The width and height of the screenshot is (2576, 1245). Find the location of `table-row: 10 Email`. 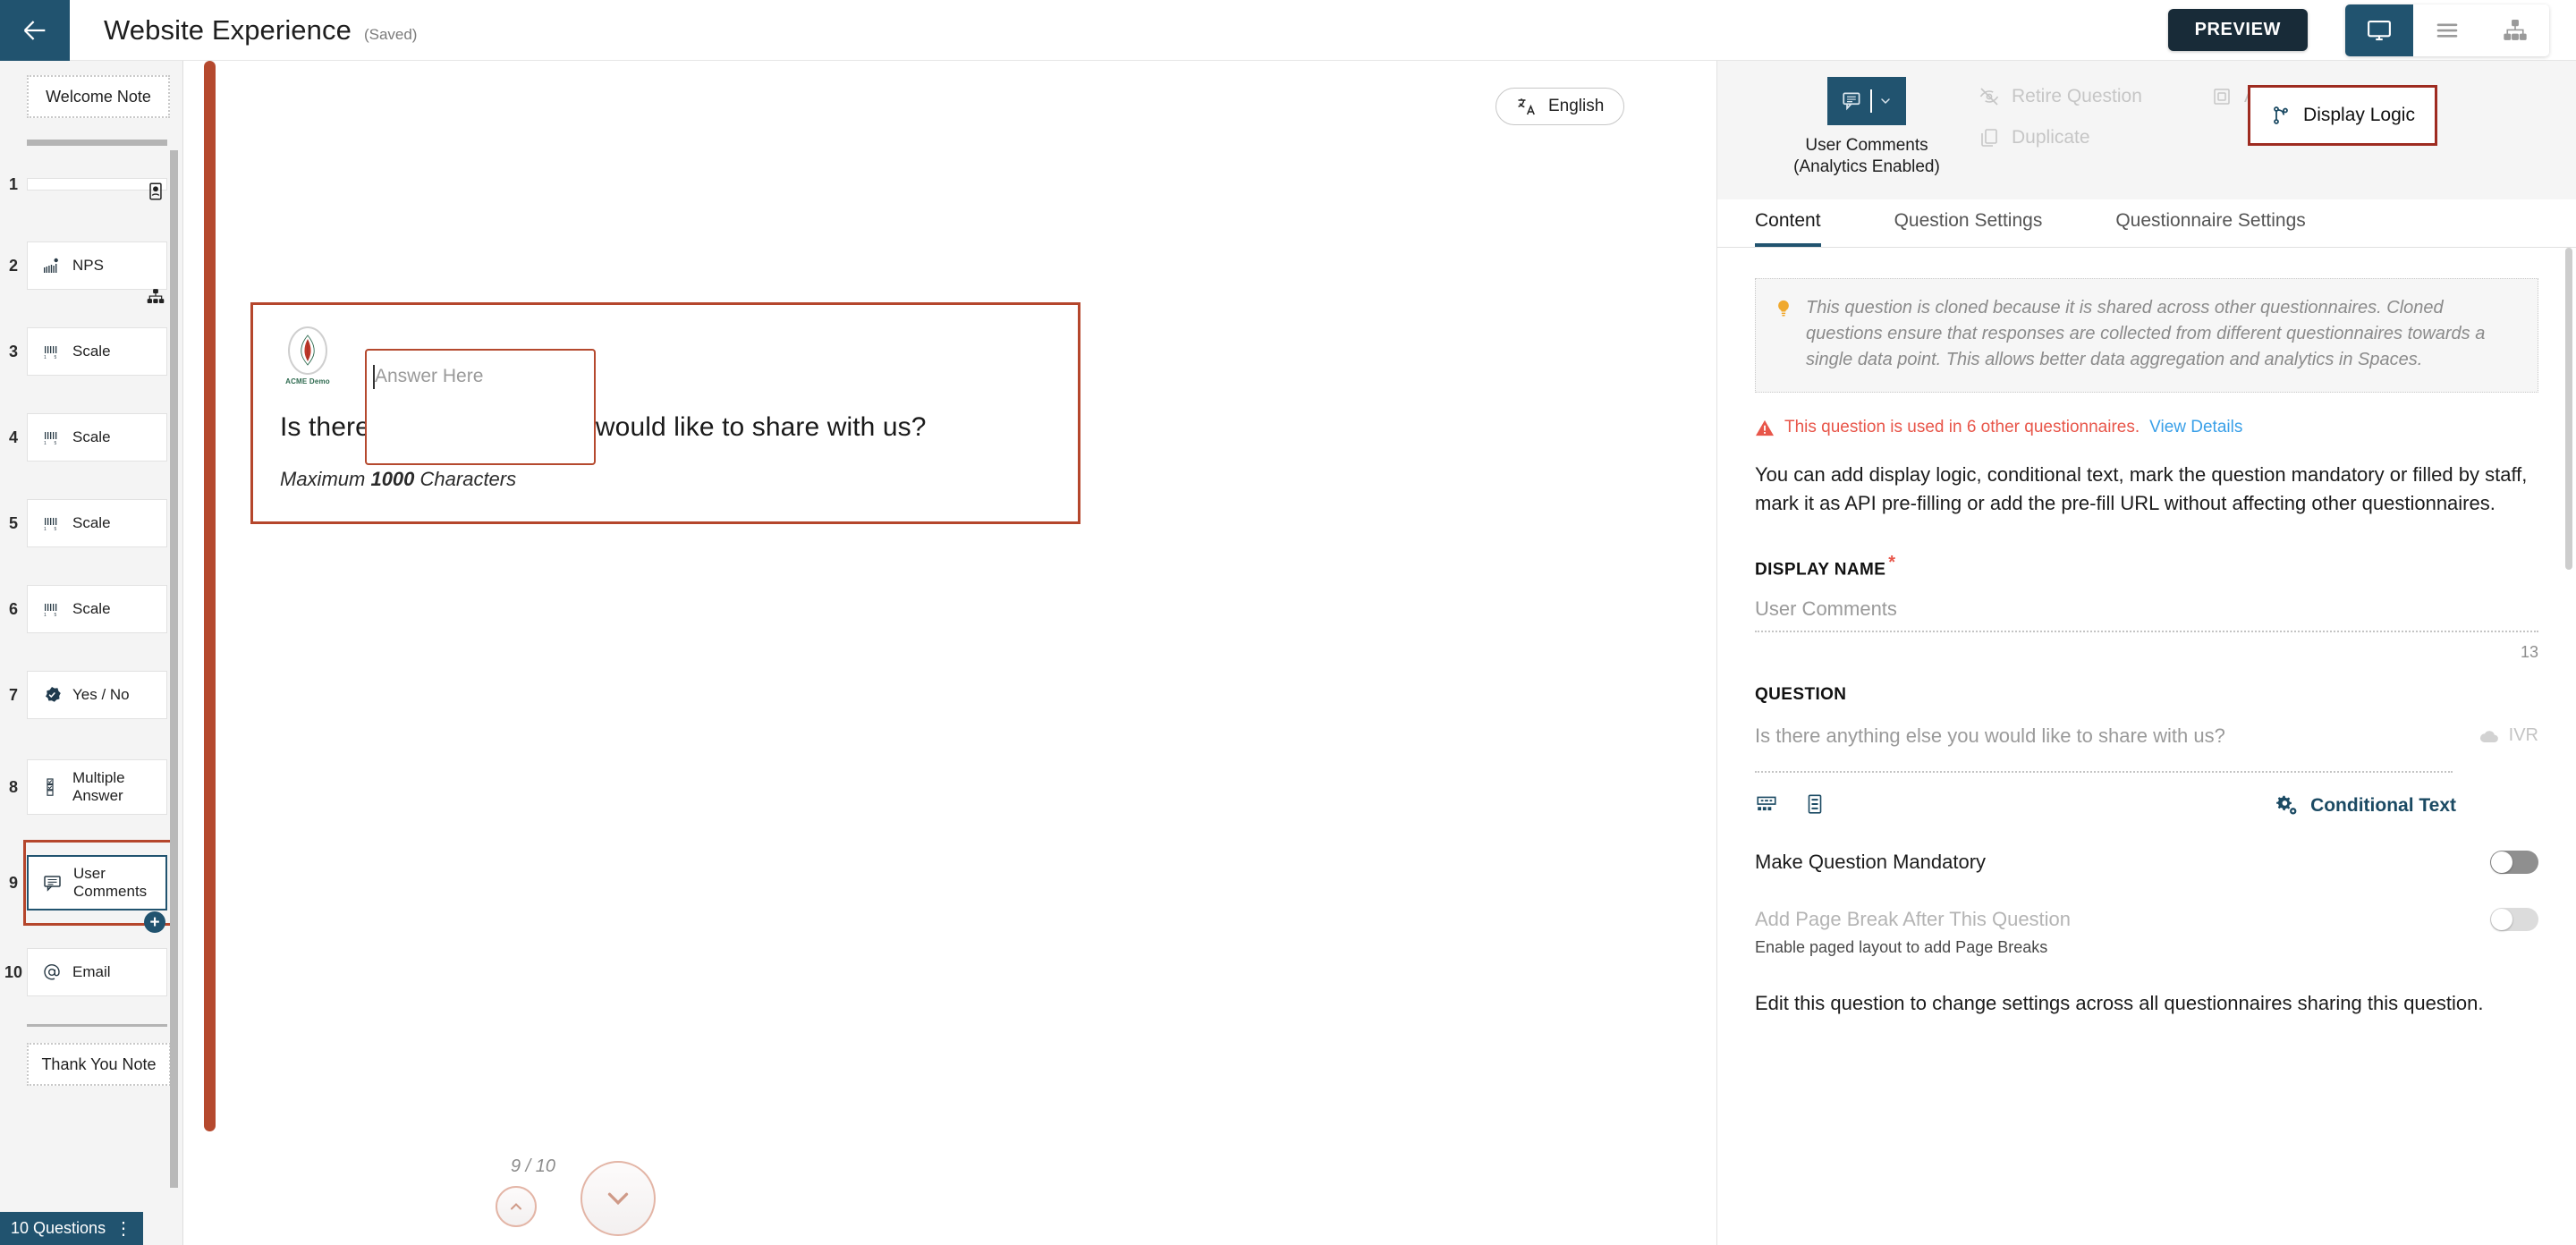

table-row: 10 Email is located at coordinates (91, 972).